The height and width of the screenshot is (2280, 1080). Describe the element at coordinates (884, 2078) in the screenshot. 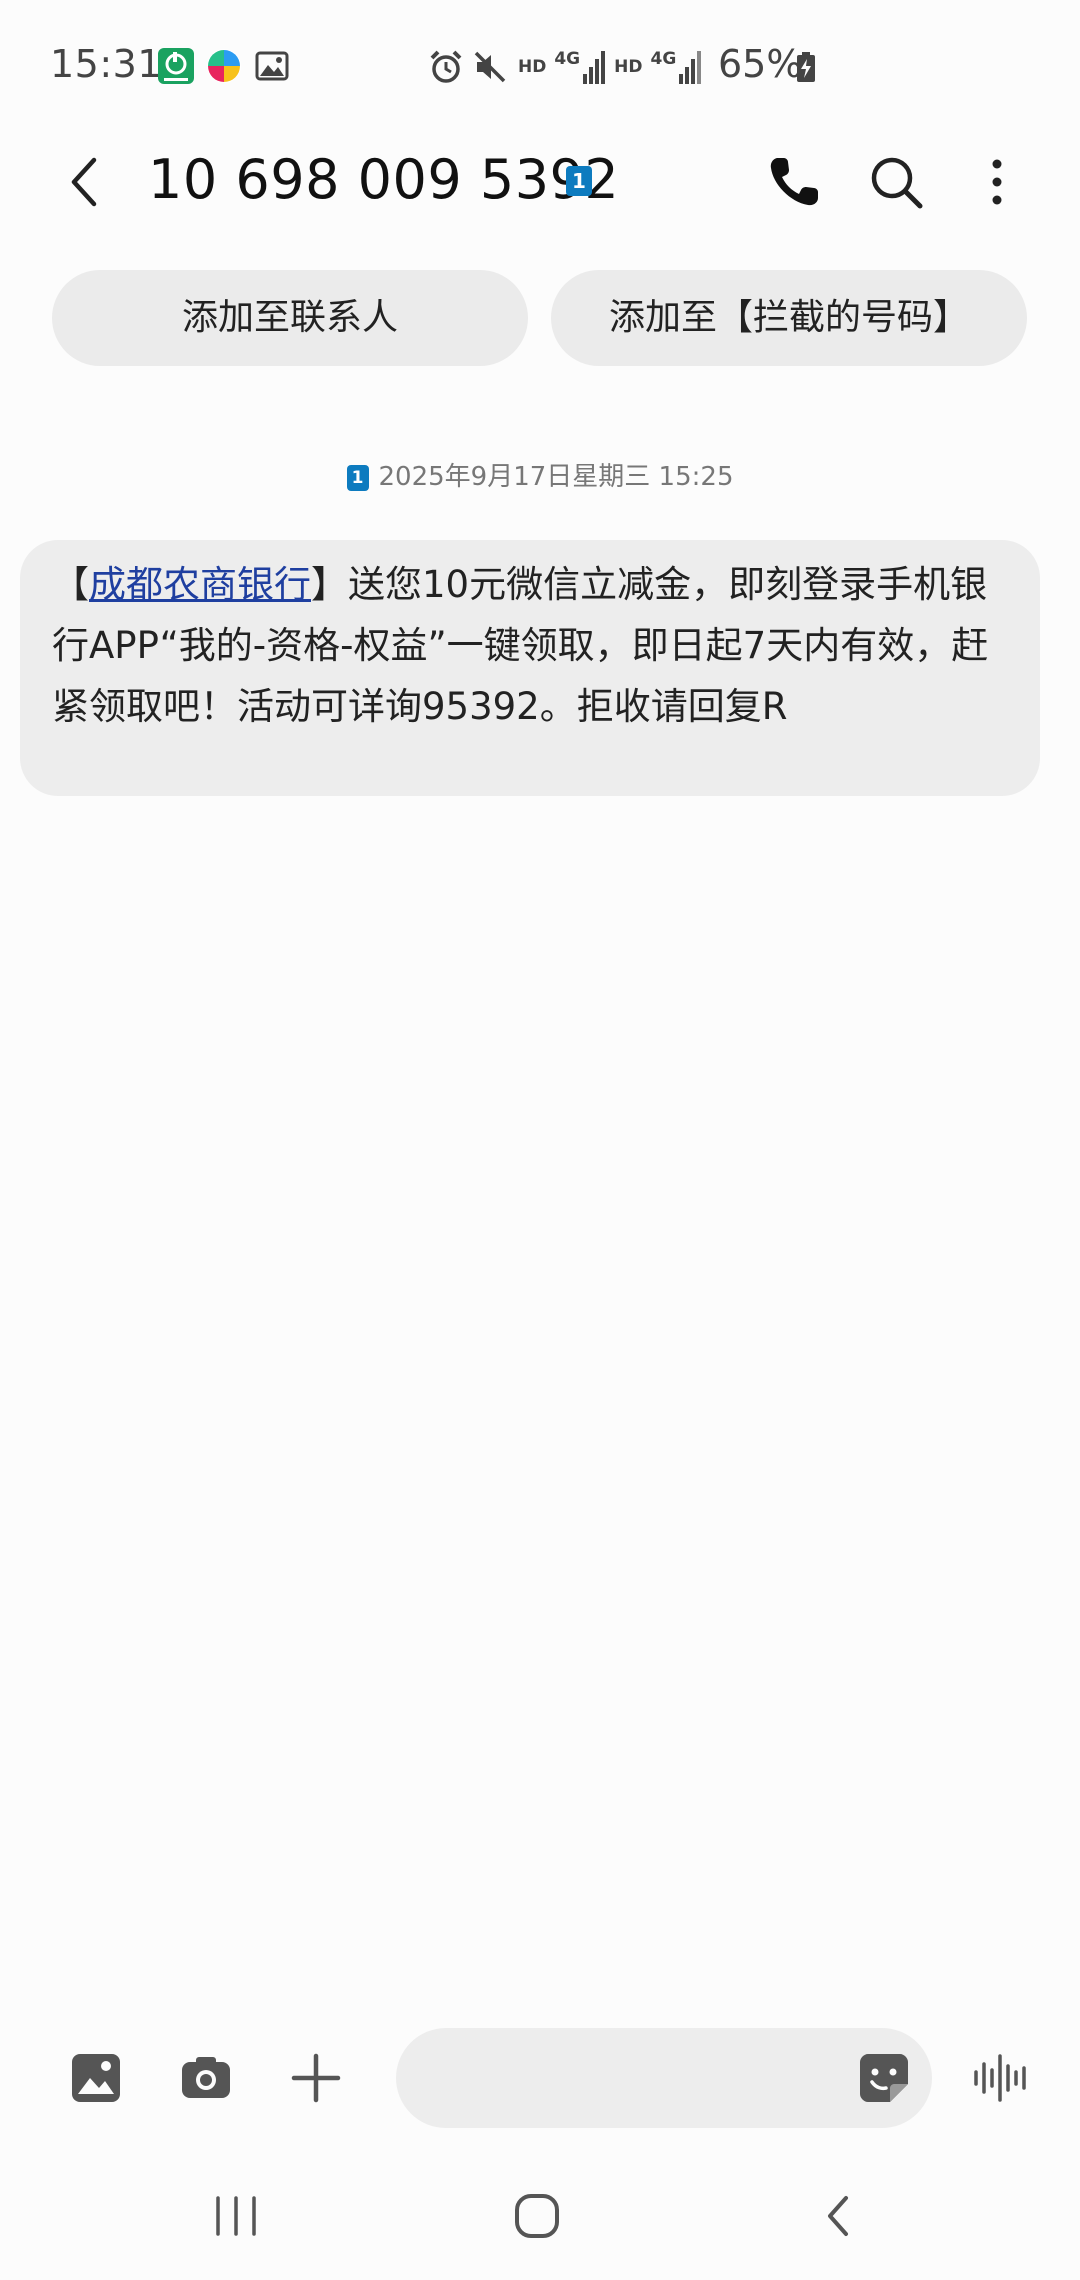

I see `sticker-icon` at that location.